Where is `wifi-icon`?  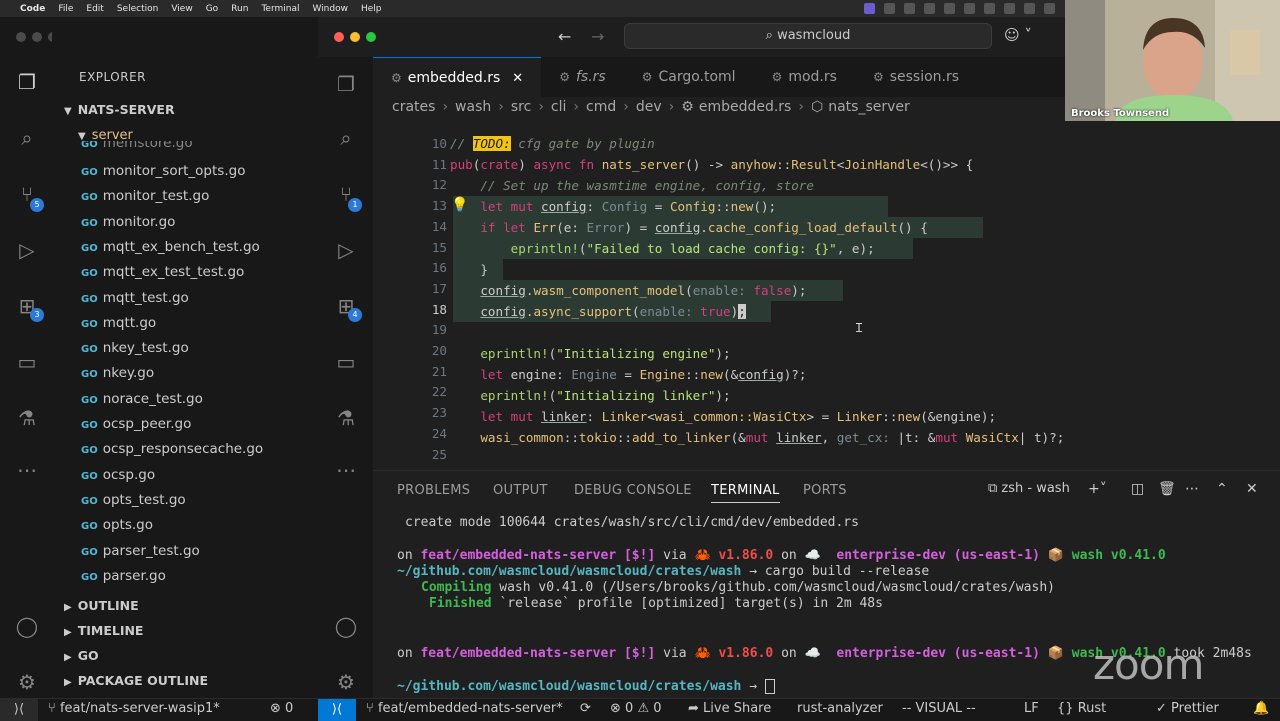 wifi-icon is located at coordinates (969, 8).